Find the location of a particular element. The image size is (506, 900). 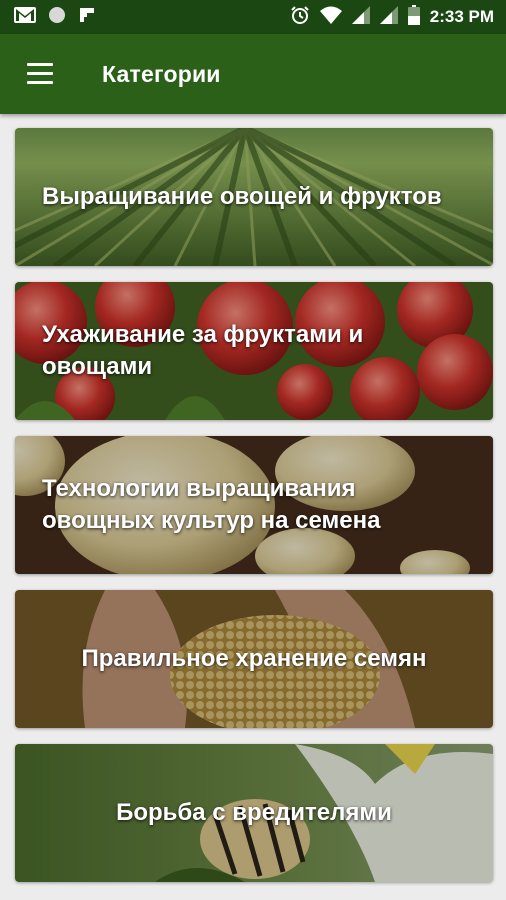

page-title: Категории is located at coordinates (161, 73).